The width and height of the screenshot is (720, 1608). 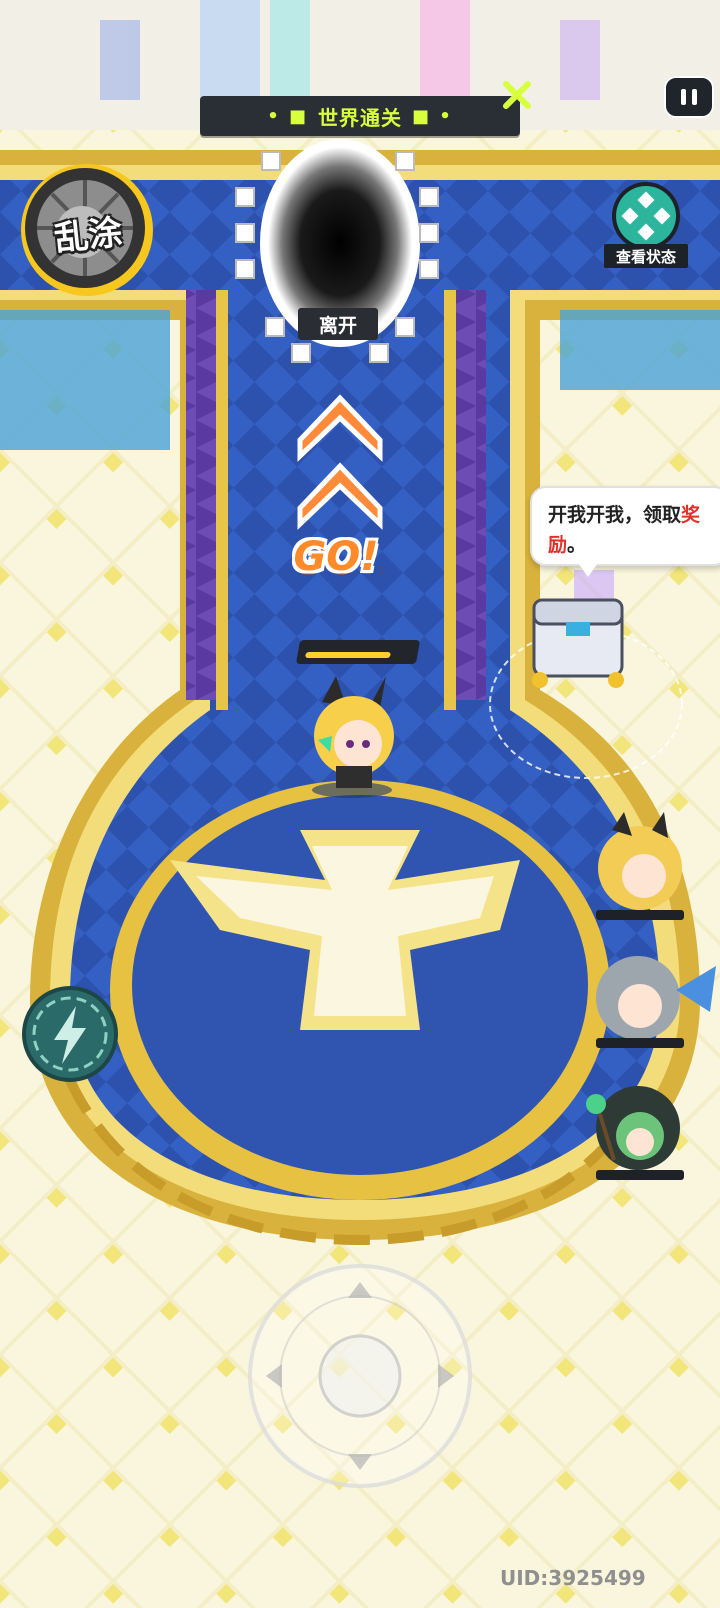 I want to click on hero-hp-bar, so click(x=358, y=652).